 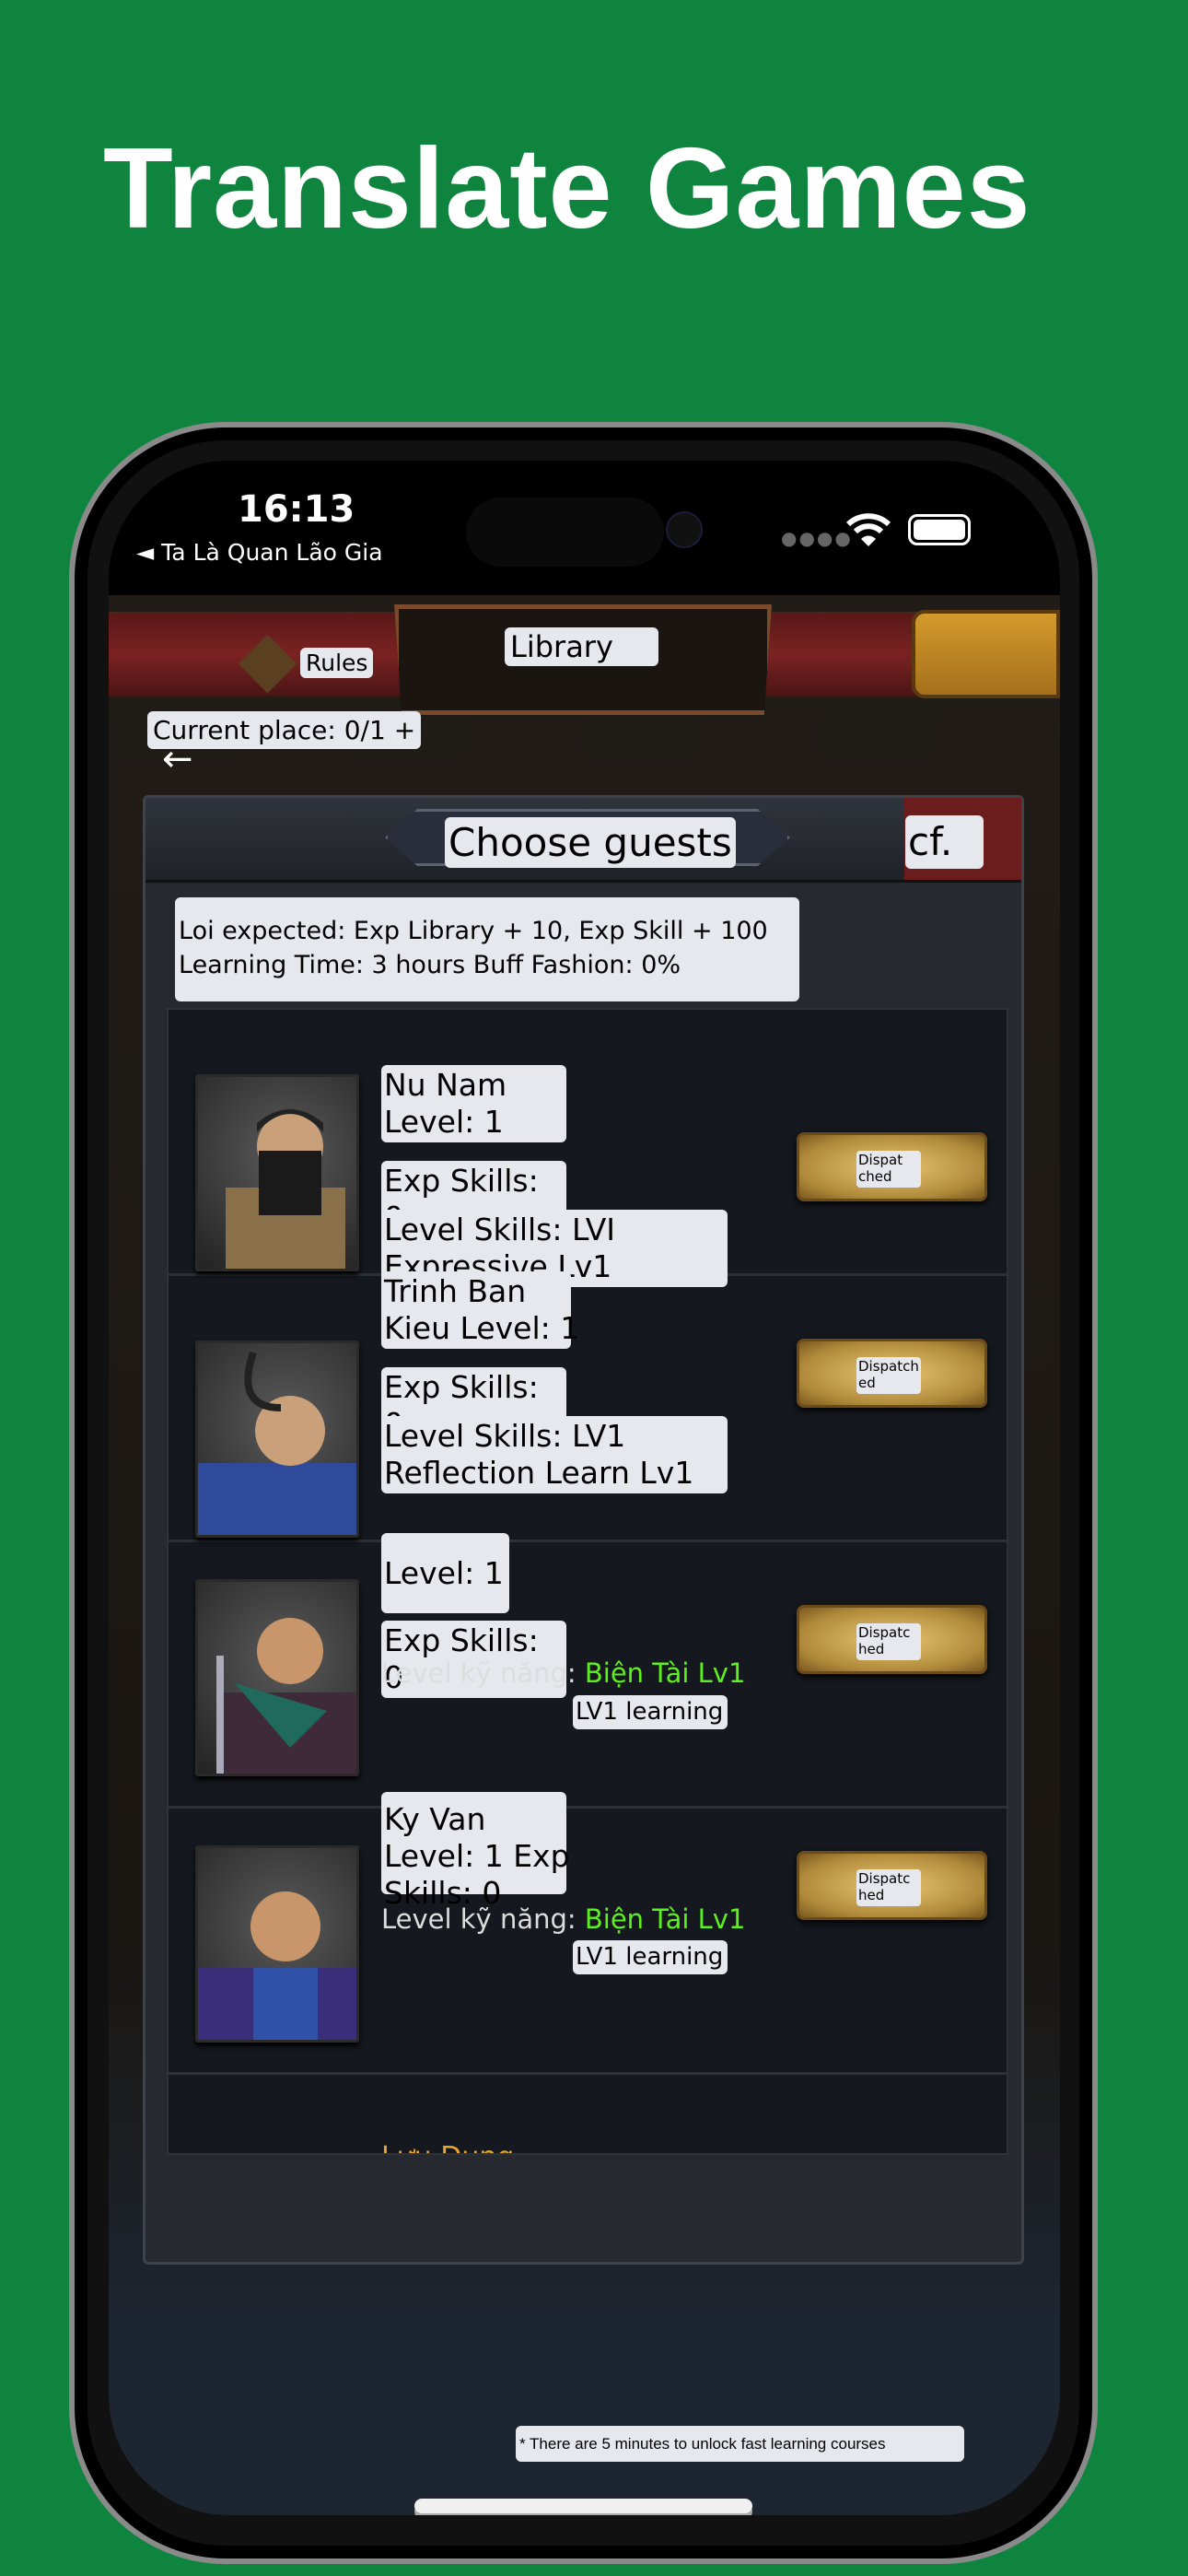 What do you see at coordinates (892, 1166) in the screenshot?
I see `dispatch-button: Dispat ched` at bounding box center [892, 1166].